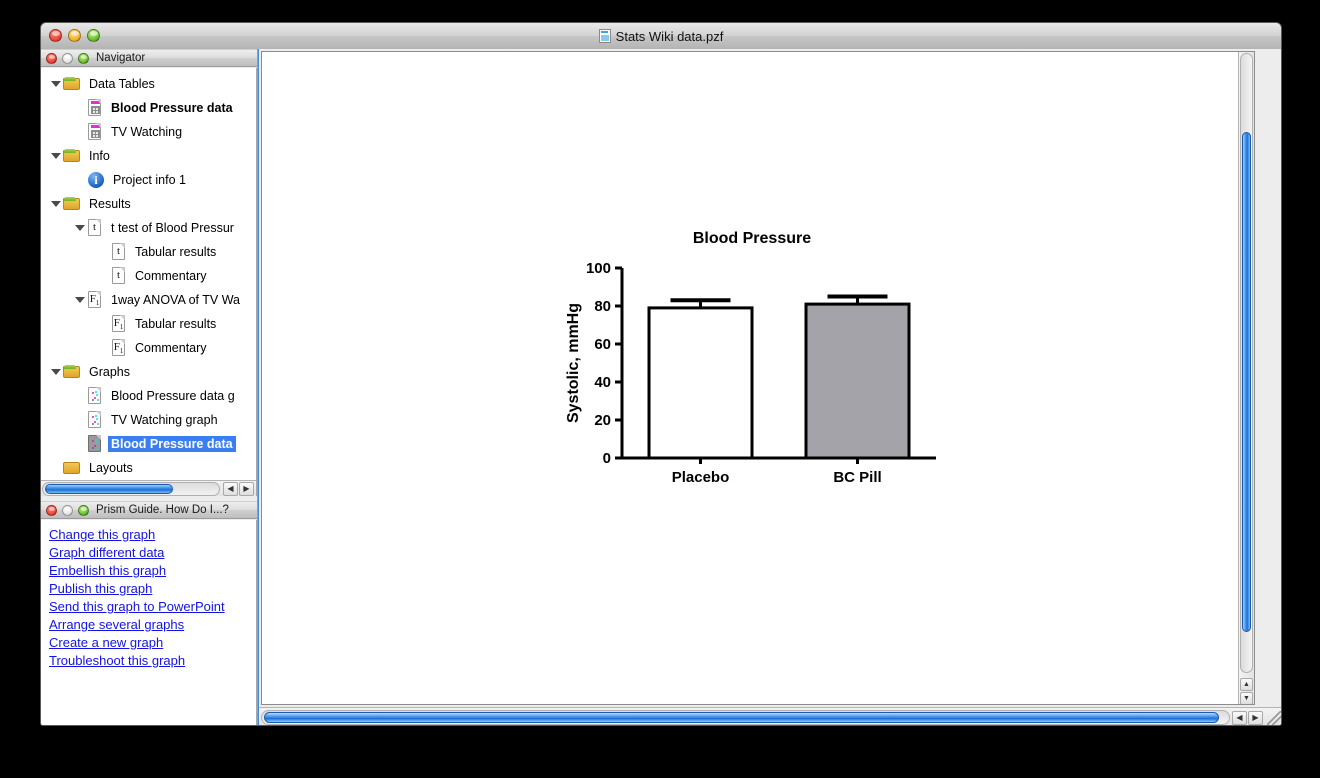  Describe the element at coordinates (137, 606) in the screenshot. I see `guide-link: Send this graph to PowerPoint` at that location.